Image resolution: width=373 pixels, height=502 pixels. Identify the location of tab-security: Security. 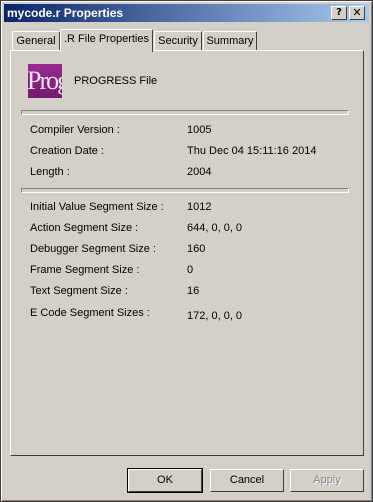
(178, 41).